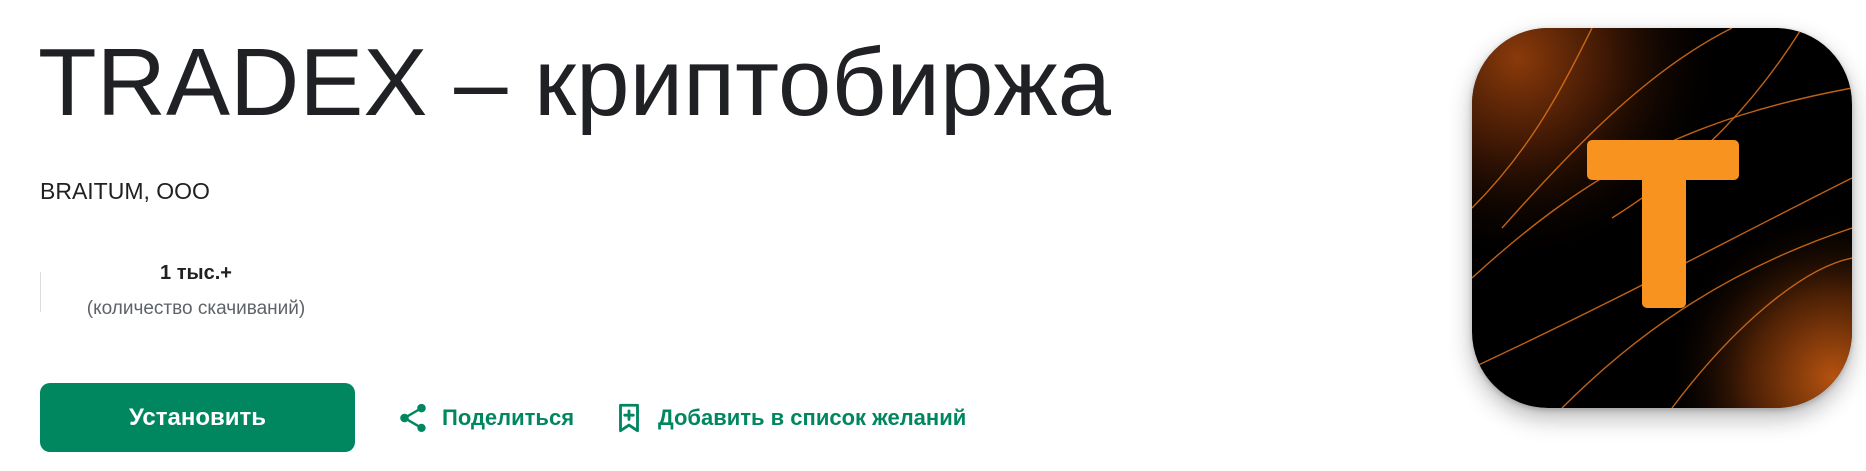 This screenshot has width=1866, height=471. Describe the element at coordinates (629, 418) in the screenshot. I see `bookmark-add-icon` at that location.